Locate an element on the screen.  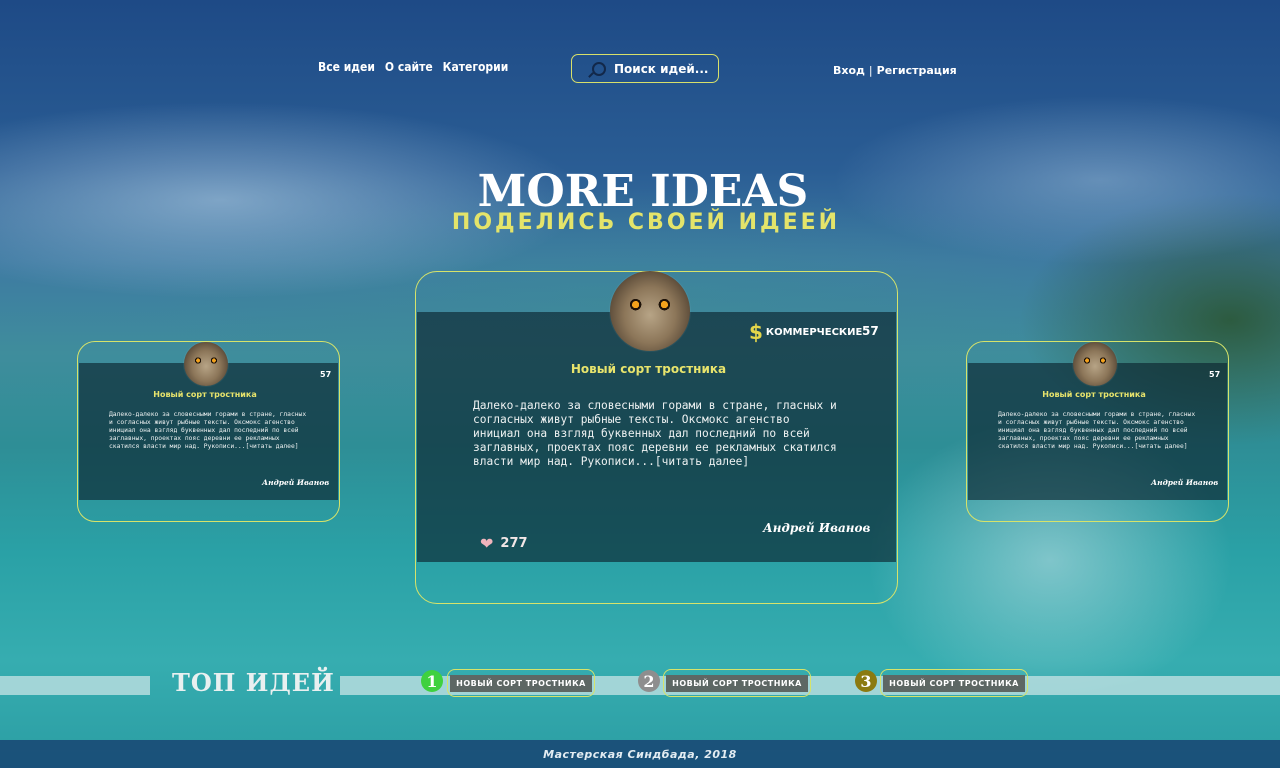
auth-links: Вход | Регистрация is located at coordinates (895, 70).